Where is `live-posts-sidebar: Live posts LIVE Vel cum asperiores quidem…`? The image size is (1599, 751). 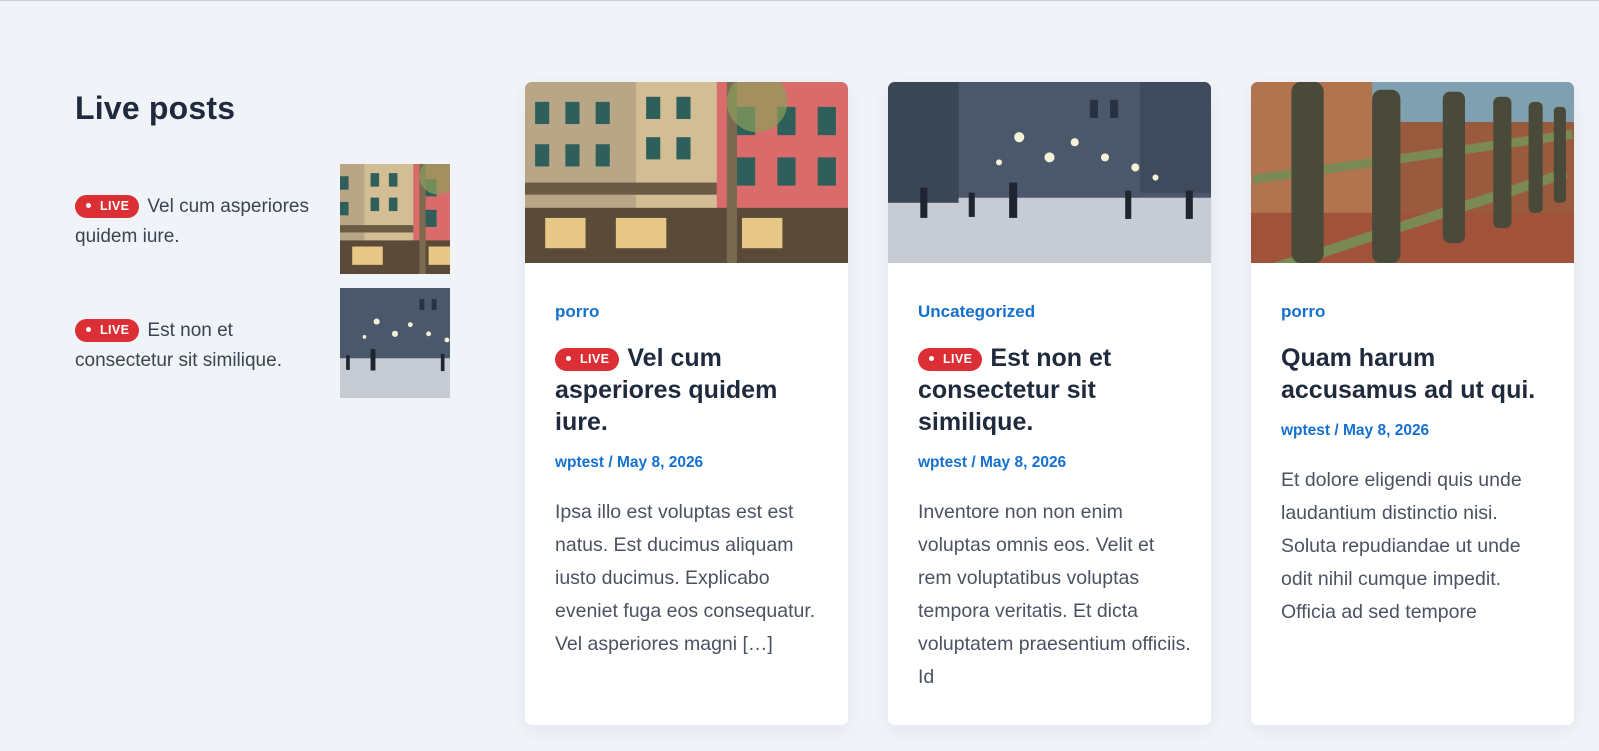
live-posts-sidebar: Live posts LIVE Vel cum asperiores quidem… is located at coordinates (262, 244).